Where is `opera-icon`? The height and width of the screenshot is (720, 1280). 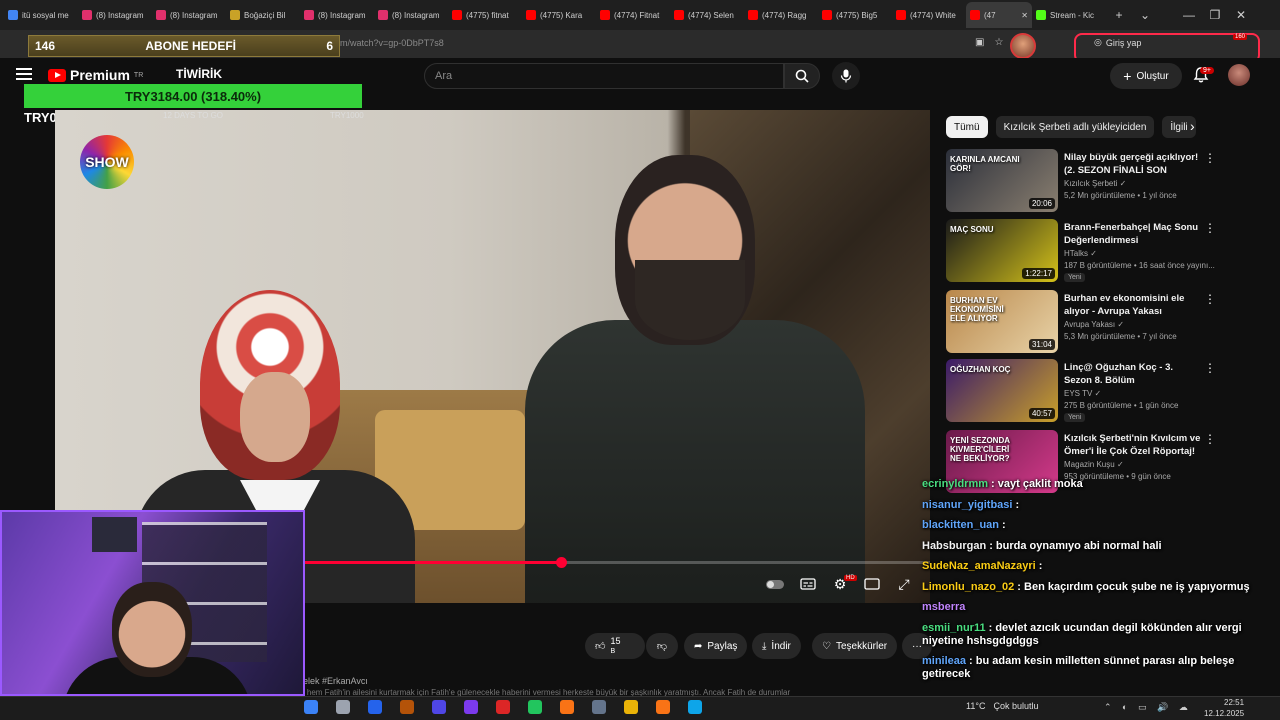
opera-icon is located at coordinates (503, 707).